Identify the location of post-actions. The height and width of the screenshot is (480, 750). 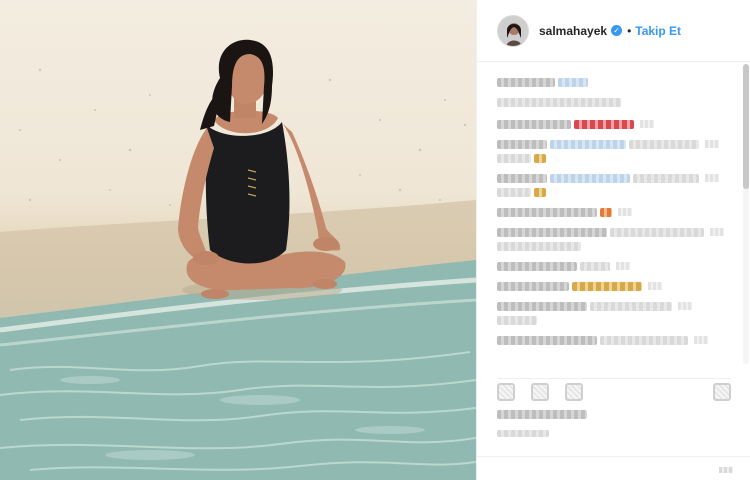
(614, 391).